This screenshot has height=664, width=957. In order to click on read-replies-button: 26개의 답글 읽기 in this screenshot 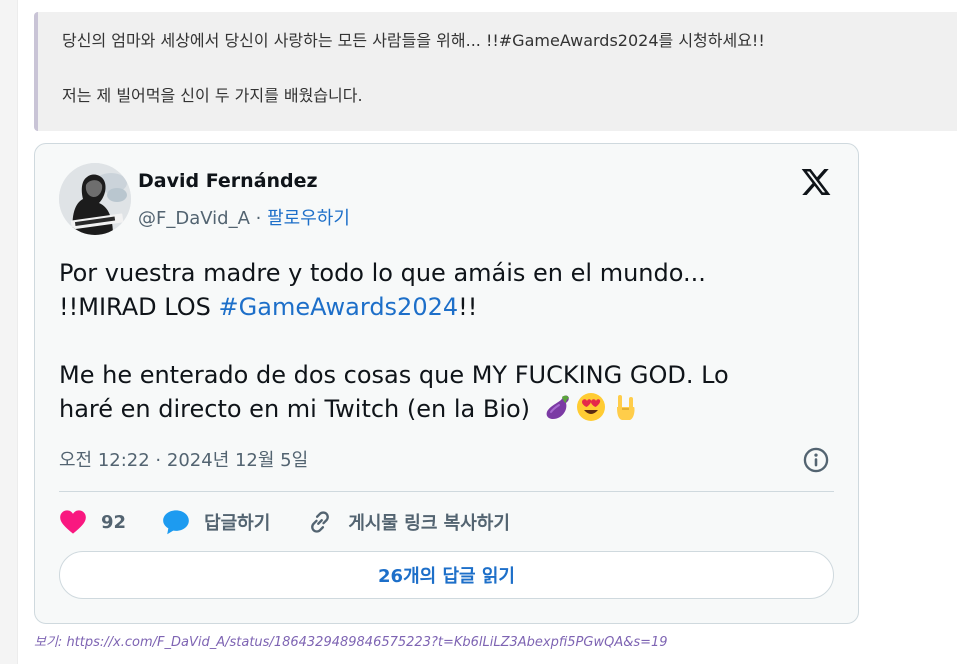, I will do `click(446, 575)`.